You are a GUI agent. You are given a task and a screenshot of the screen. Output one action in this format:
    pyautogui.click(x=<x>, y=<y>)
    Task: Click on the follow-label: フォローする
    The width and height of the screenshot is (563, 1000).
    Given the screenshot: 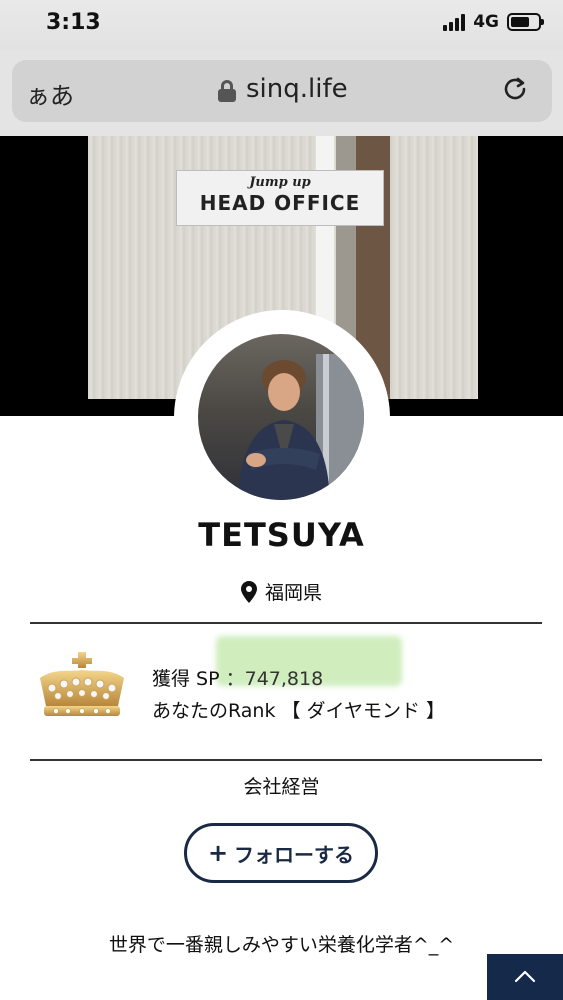 What is the action you would take?
    pyautogui.click(x=294, y=854)
    